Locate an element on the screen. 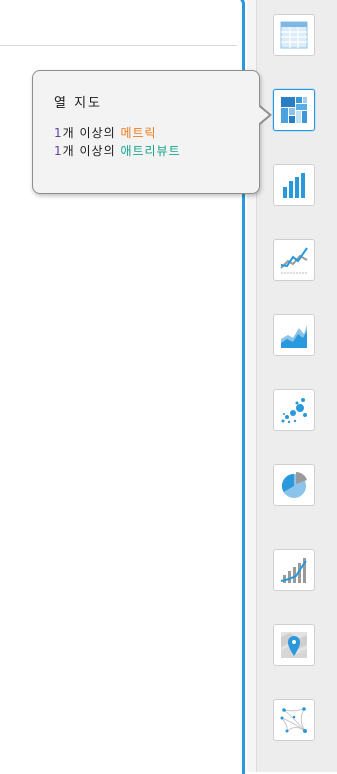 The width and height of the screenshot is (337, 774). heat-map-icon is located at coordinates (294, 110).